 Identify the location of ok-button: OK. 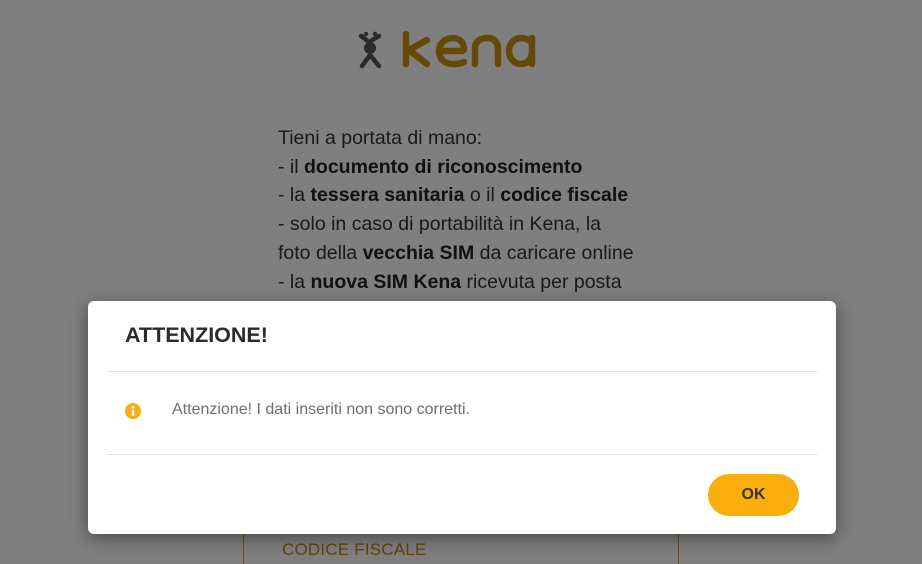
(753, 495).